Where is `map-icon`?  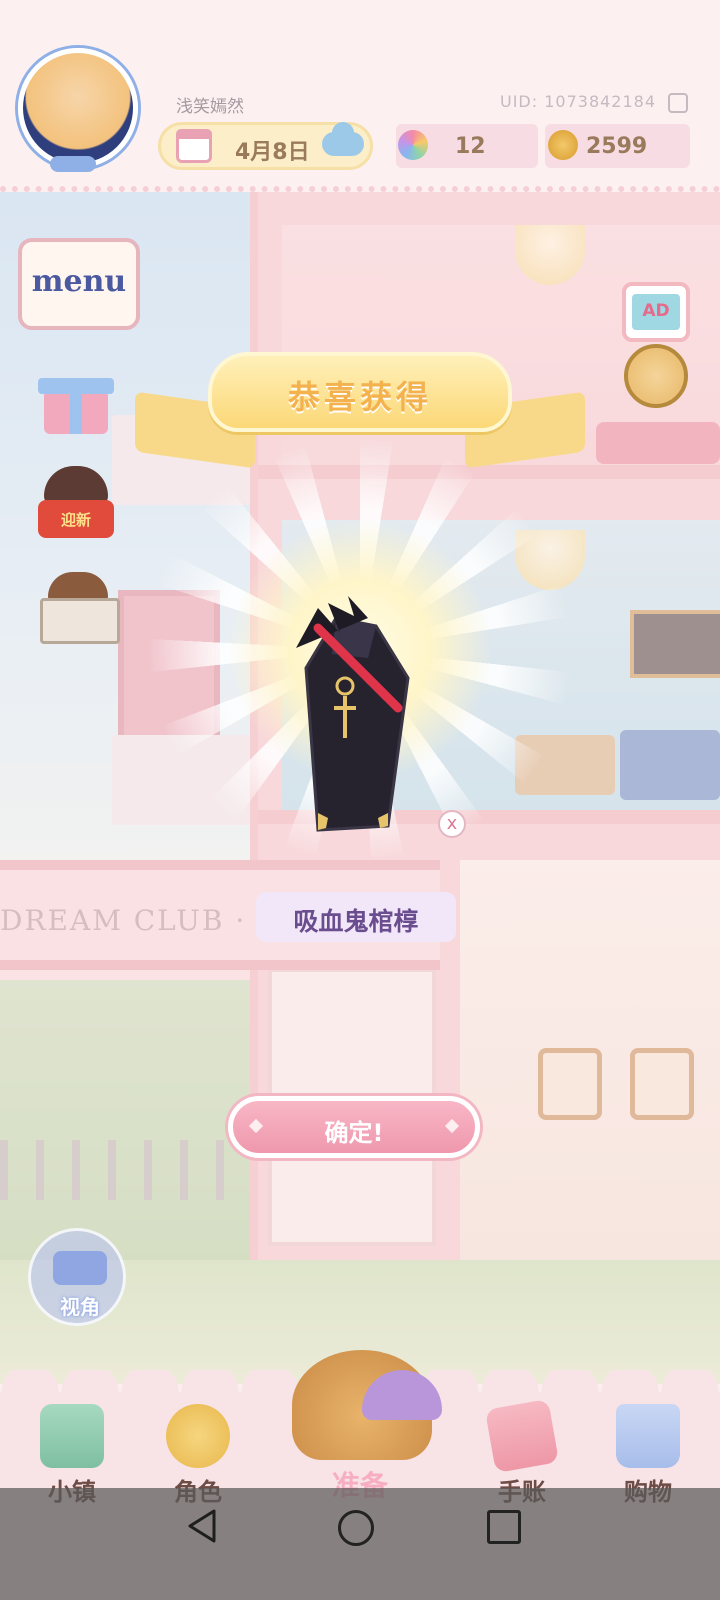 map-icon is located at coordinates (72, 1436).